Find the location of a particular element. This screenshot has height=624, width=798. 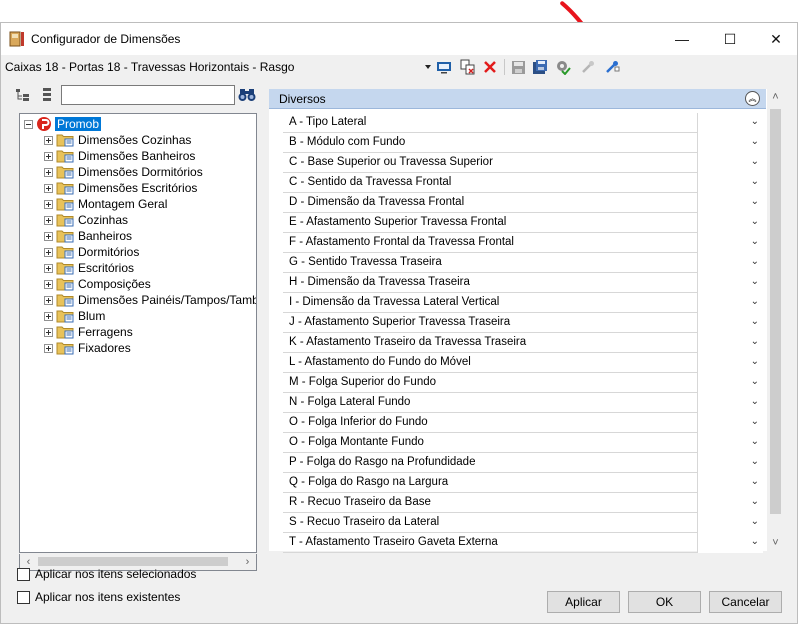

property-row: D - Dimensão da Travessa Frontal ⌄ is located at coordinates (523, 203).